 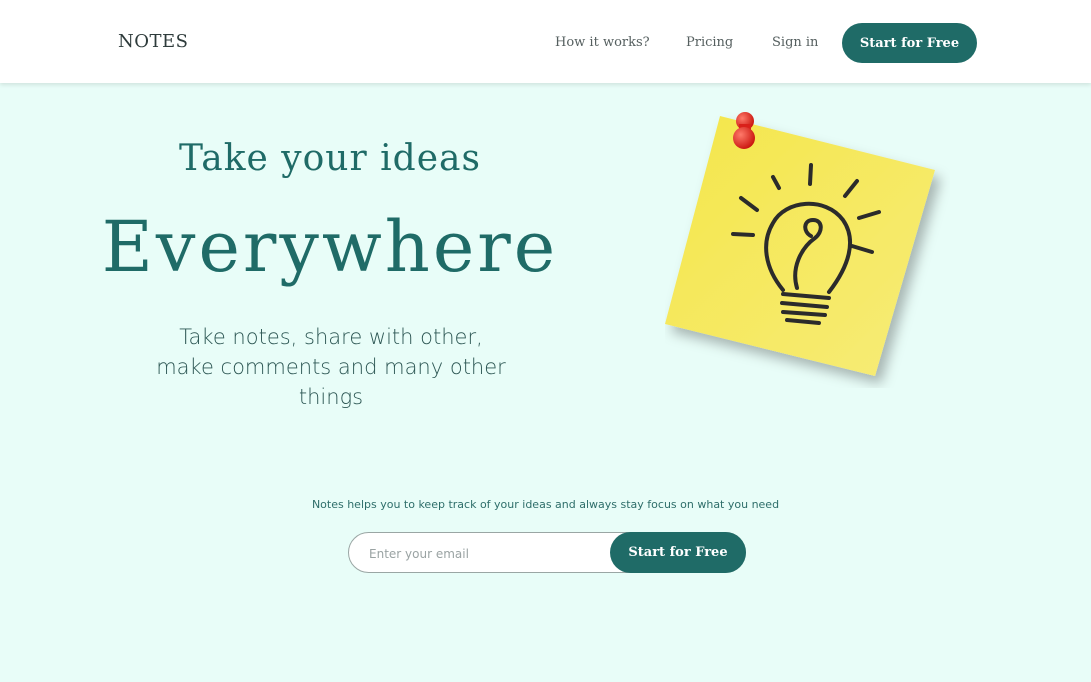 What do you see at coordinates (602, 42) in the screenshot?
I see `nav-link-how-it-works: How it works?` at bounding box center [602, 42].